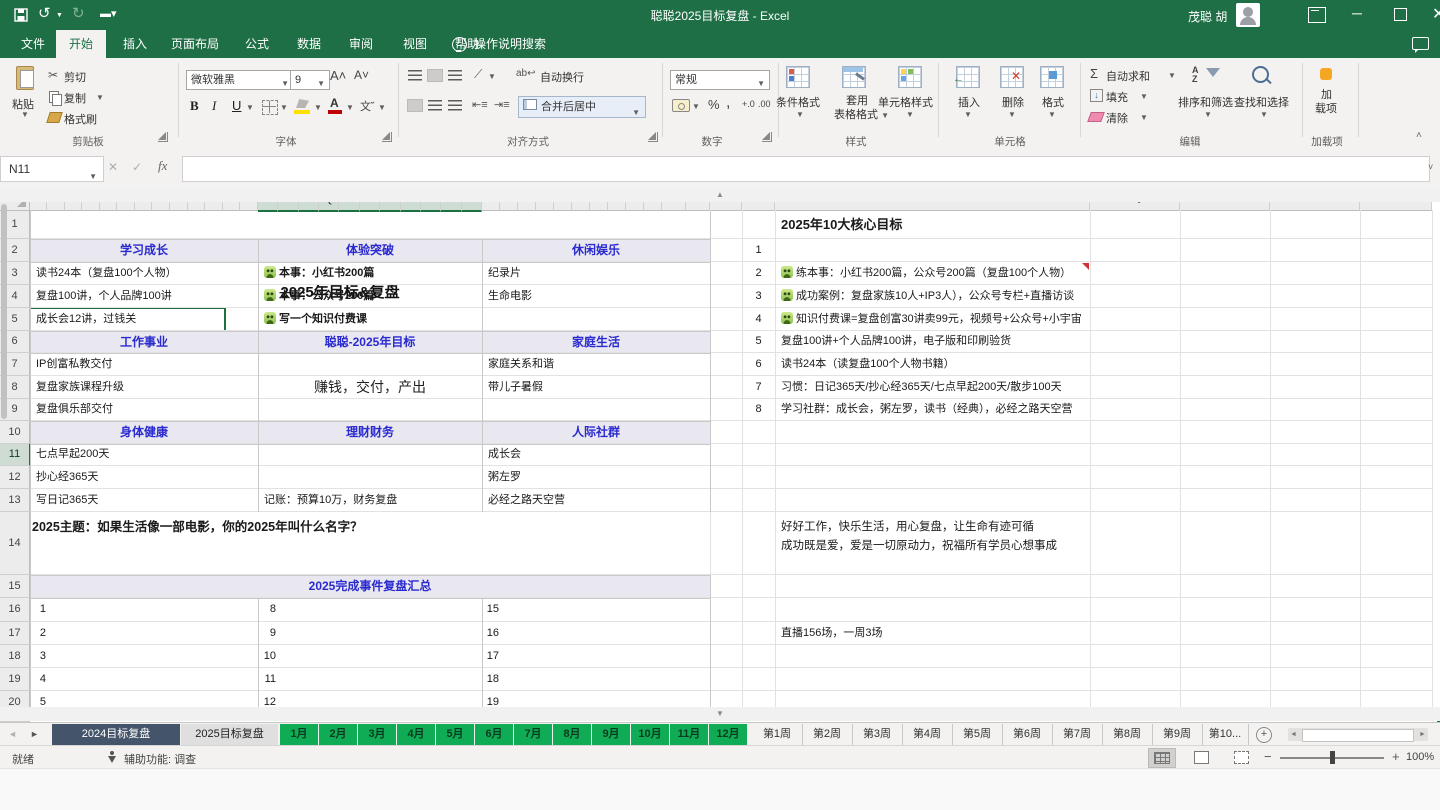 The height and width of the screenshot is (810, 1440). What do you see at coordinates (758, 296) in the screenshot?
I see `core-goal-number: 3` at bounding box center [758, 296].